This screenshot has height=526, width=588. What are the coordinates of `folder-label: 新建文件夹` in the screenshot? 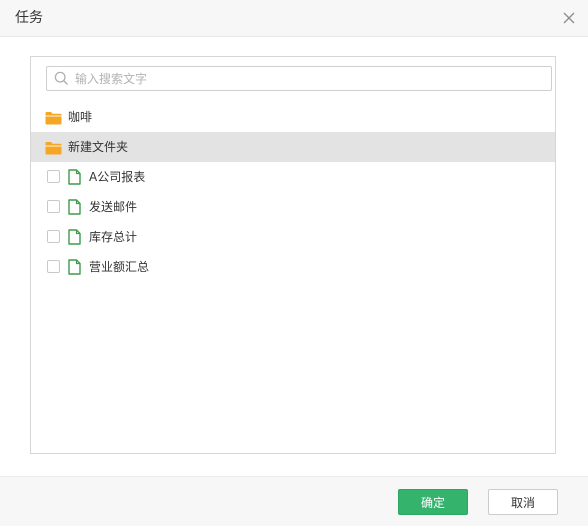 It's located at (98, 147).